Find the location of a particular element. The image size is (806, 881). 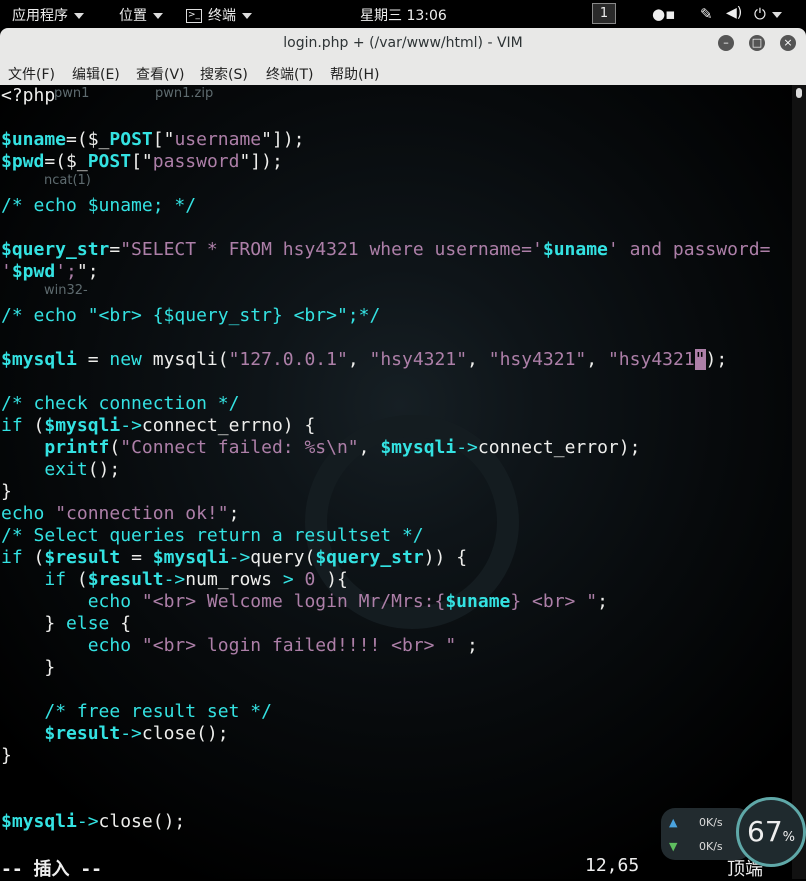

code-token: { is located at coordinates (120, 623).